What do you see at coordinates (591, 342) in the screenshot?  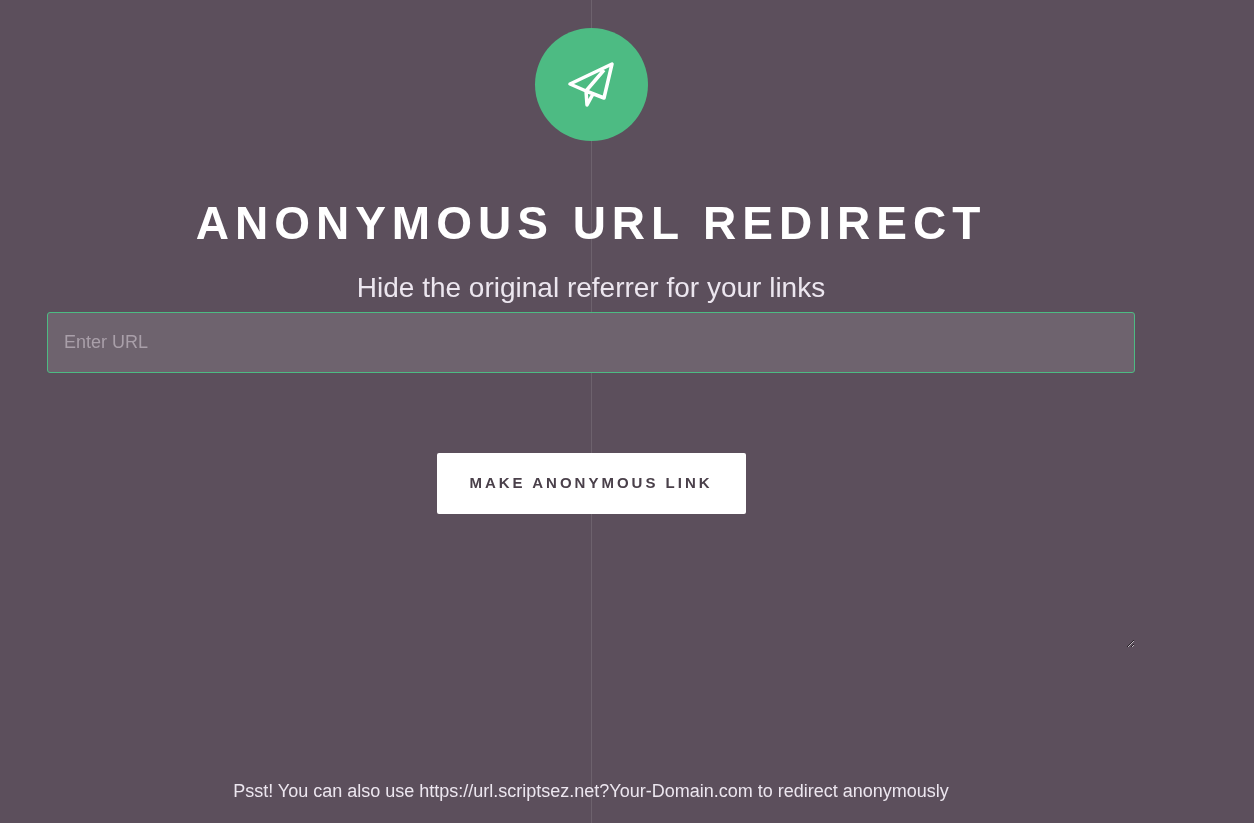 I see `url-input-field: Enter URL` at bounding box center [591, 342].